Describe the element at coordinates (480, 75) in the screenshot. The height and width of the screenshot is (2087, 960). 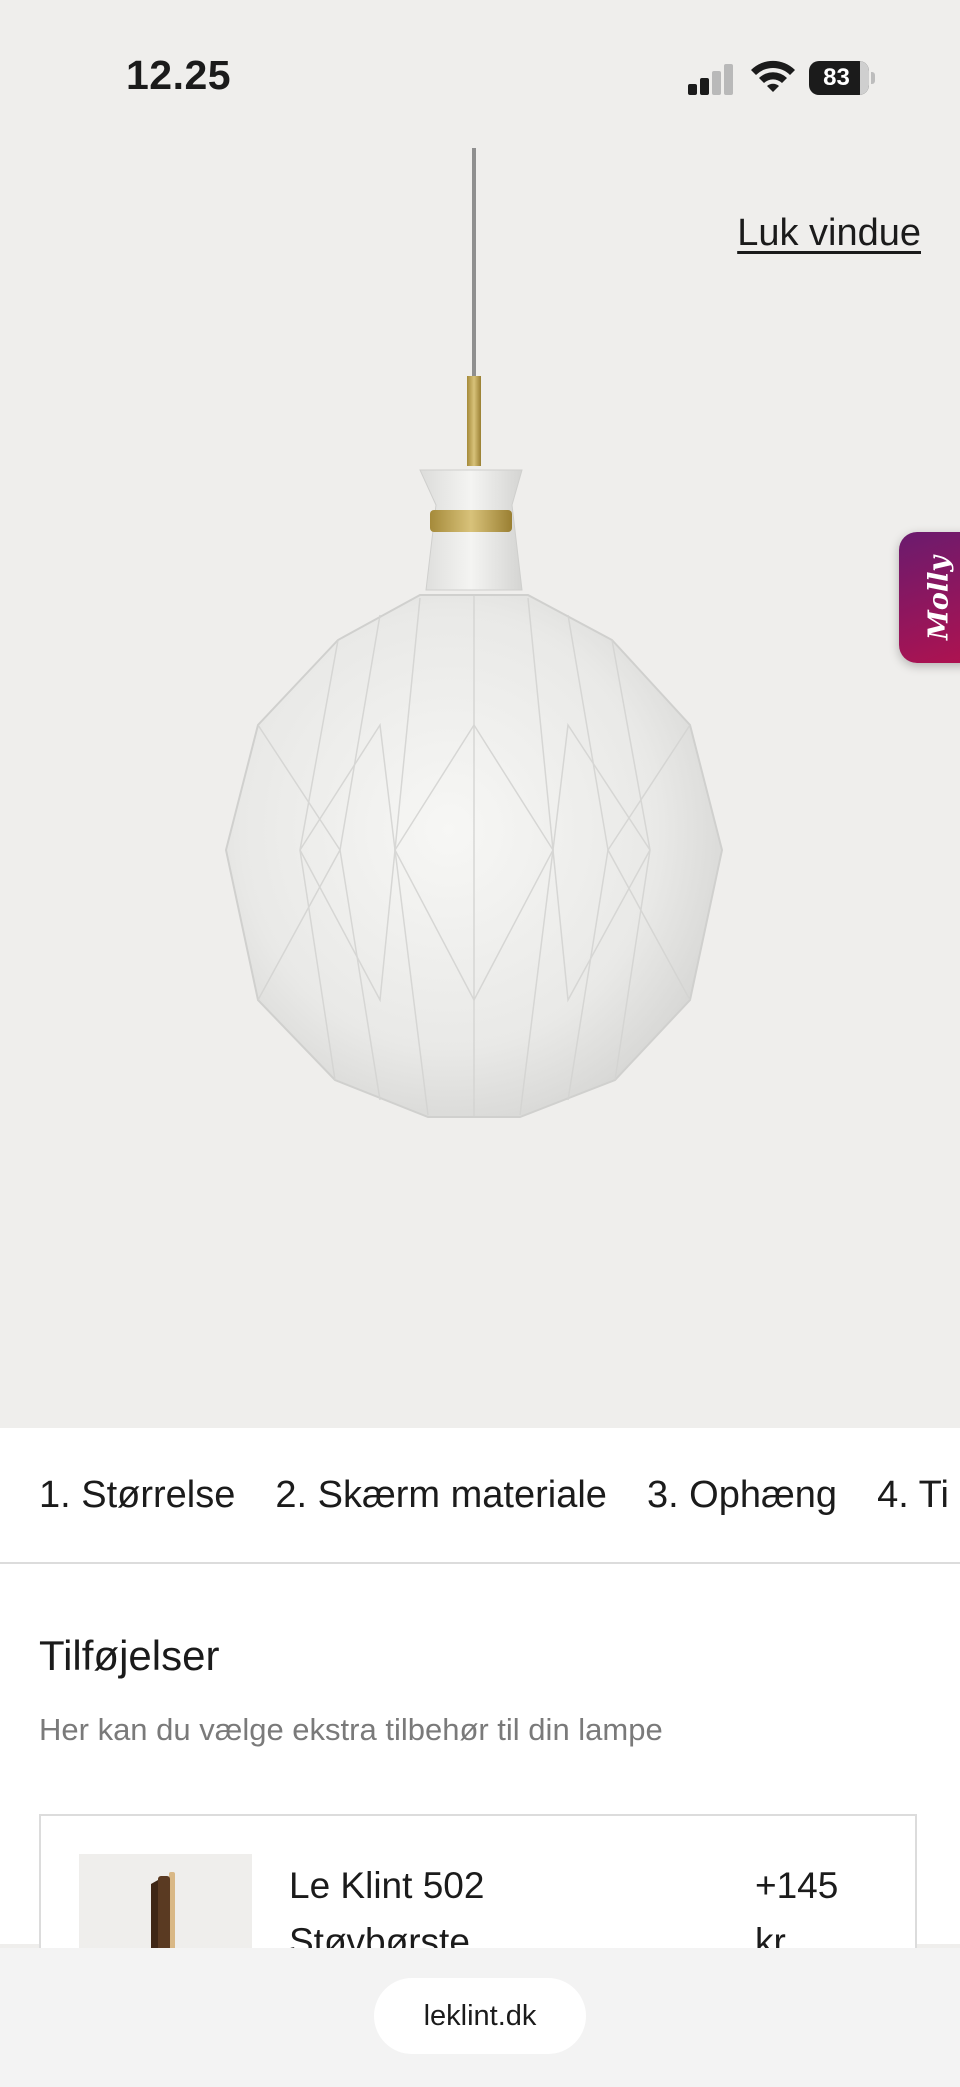
I see `status-bar: 12.25 83` at that location.